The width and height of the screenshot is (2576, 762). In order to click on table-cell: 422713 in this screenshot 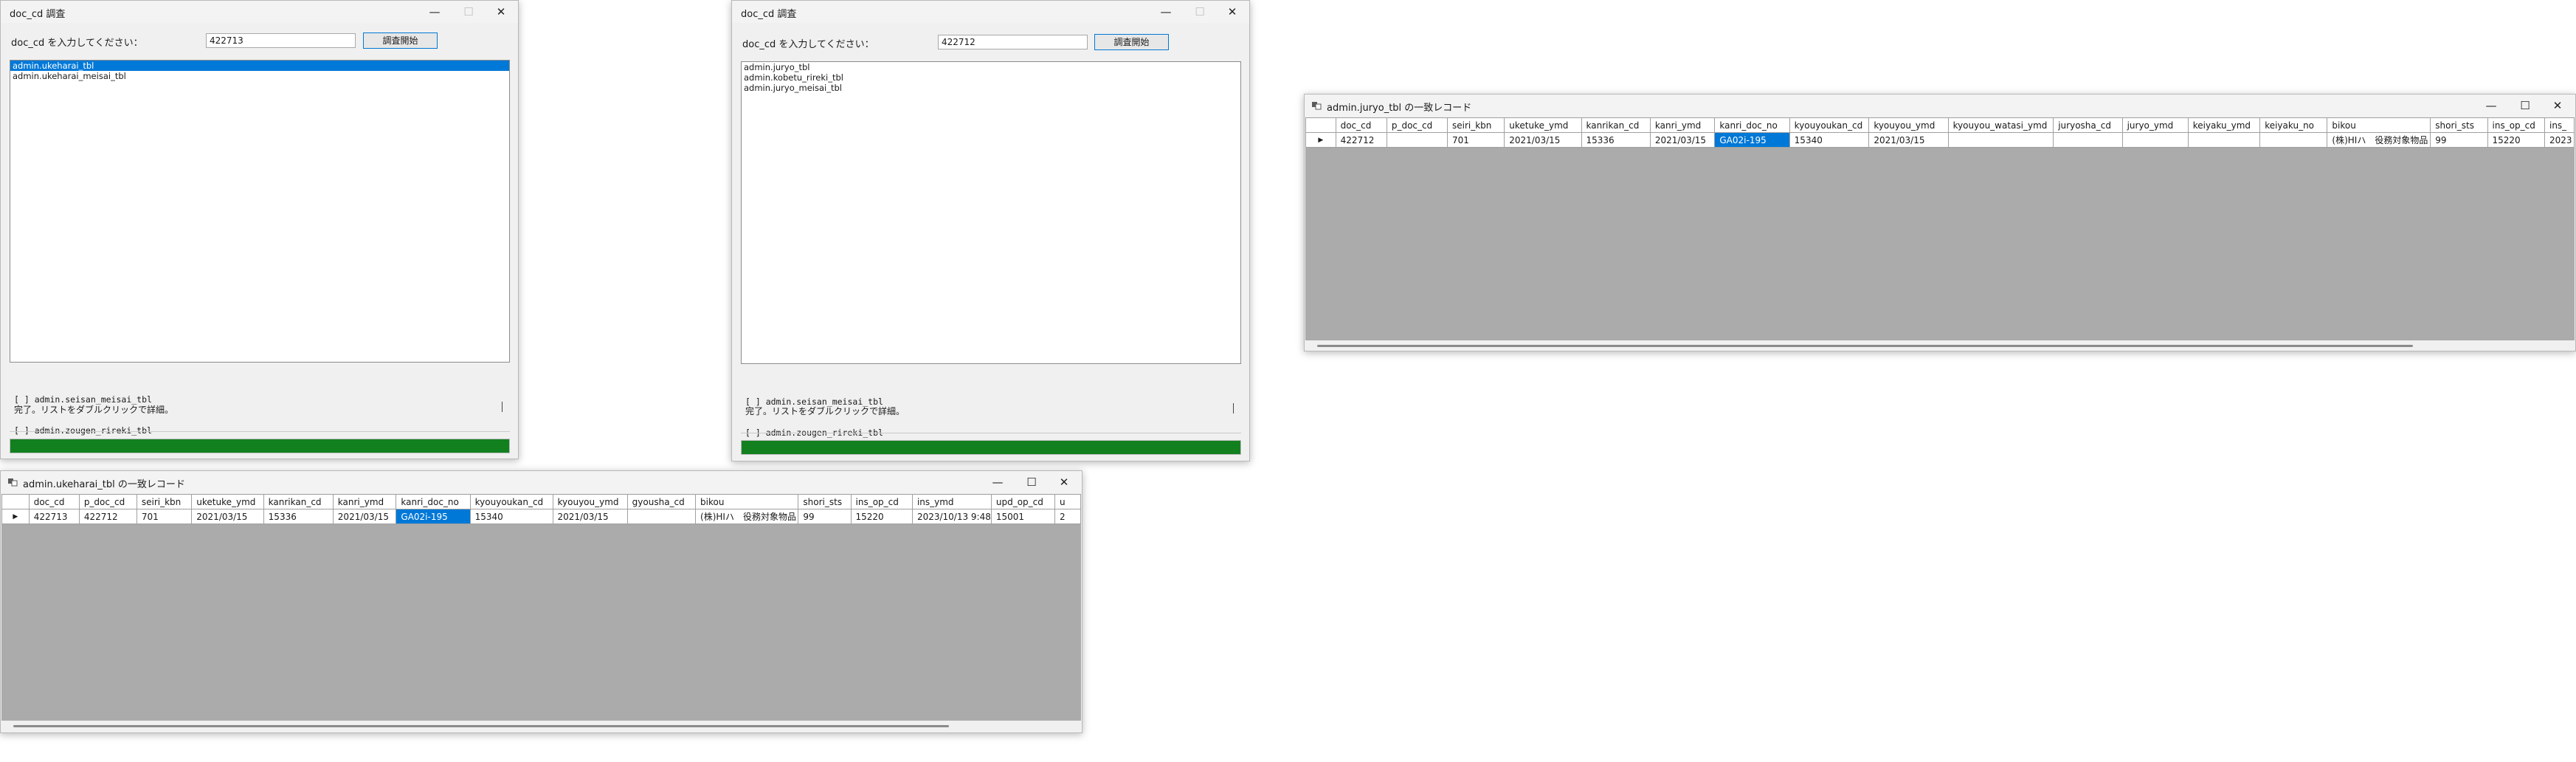, I will do `click(54, 516)`.